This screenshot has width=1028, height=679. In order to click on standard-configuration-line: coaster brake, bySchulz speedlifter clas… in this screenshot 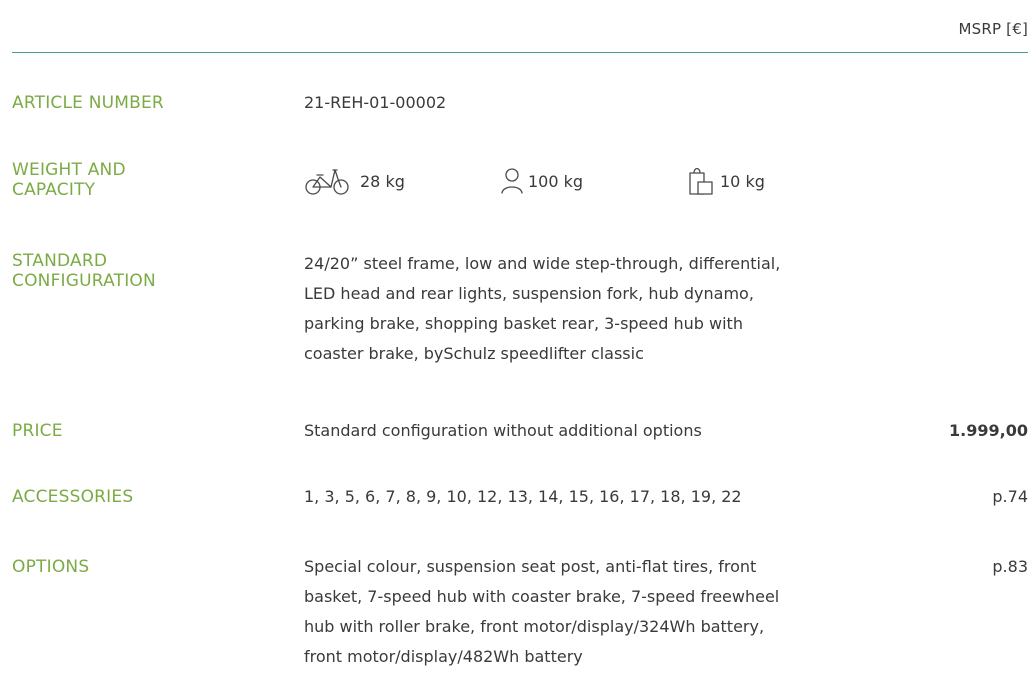, I will do `click(474, 353)`.